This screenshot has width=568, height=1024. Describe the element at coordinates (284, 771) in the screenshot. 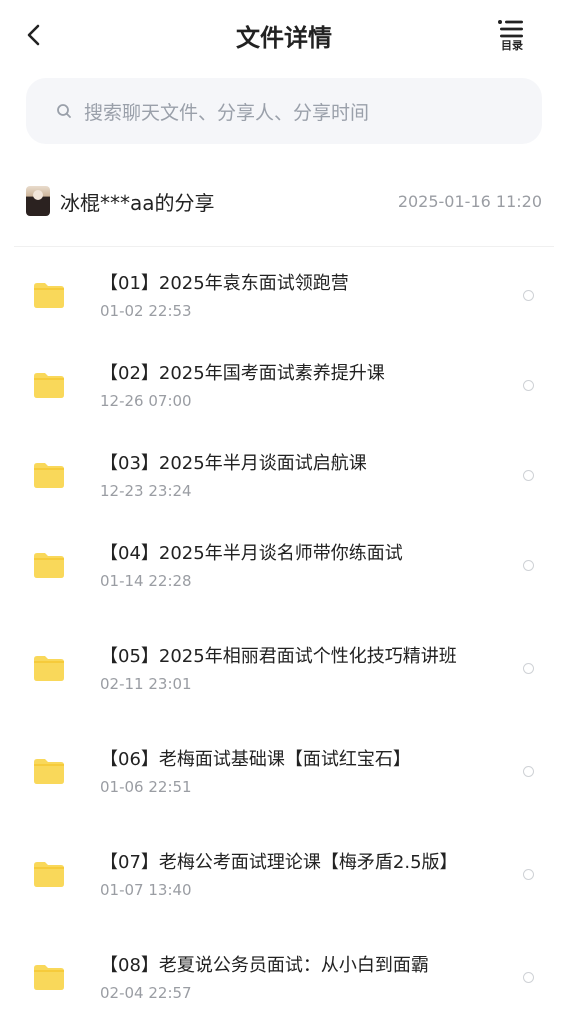

I see `list-item: 【06】老梅面试基础课【面试红宝石】 01-06 22:51` at that location.